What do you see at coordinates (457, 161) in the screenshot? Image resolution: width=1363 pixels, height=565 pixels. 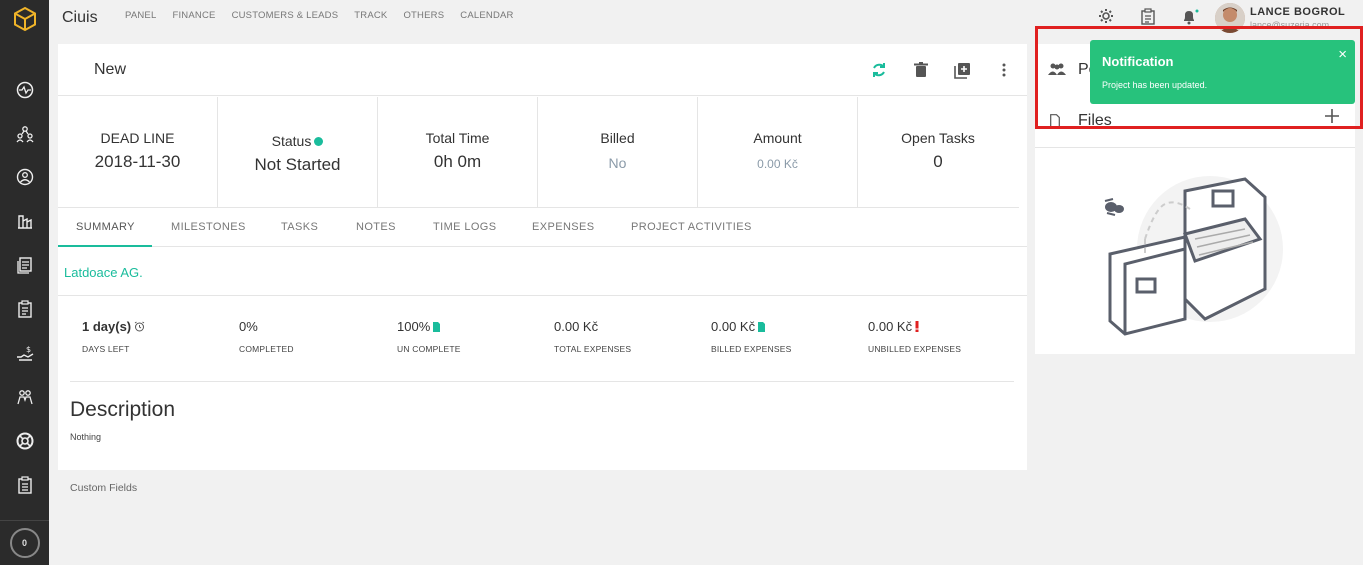 I see `total-time-value: 0h 0m` at bounding box center [457, 161].